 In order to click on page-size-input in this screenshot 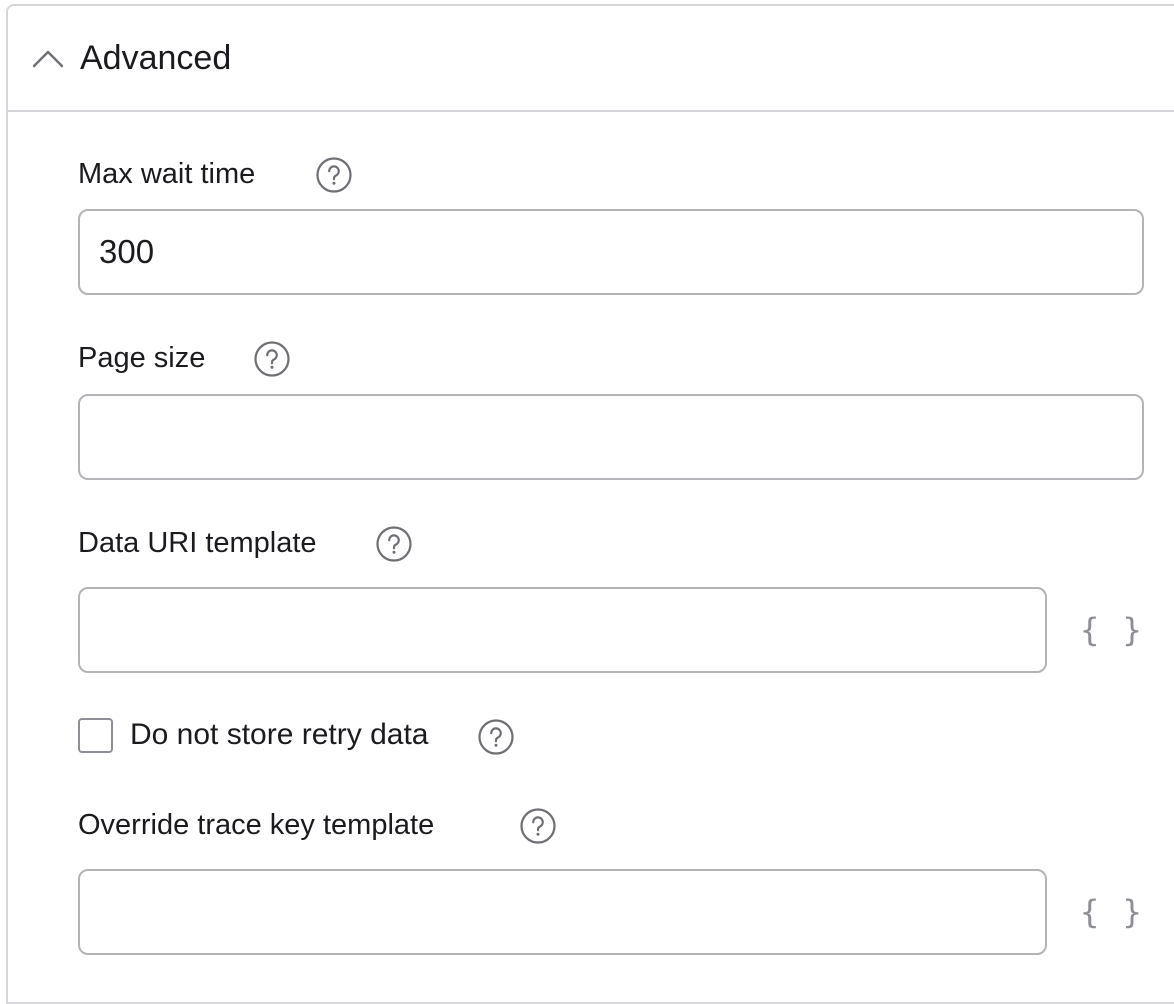, I will do `click(611, 437)`.